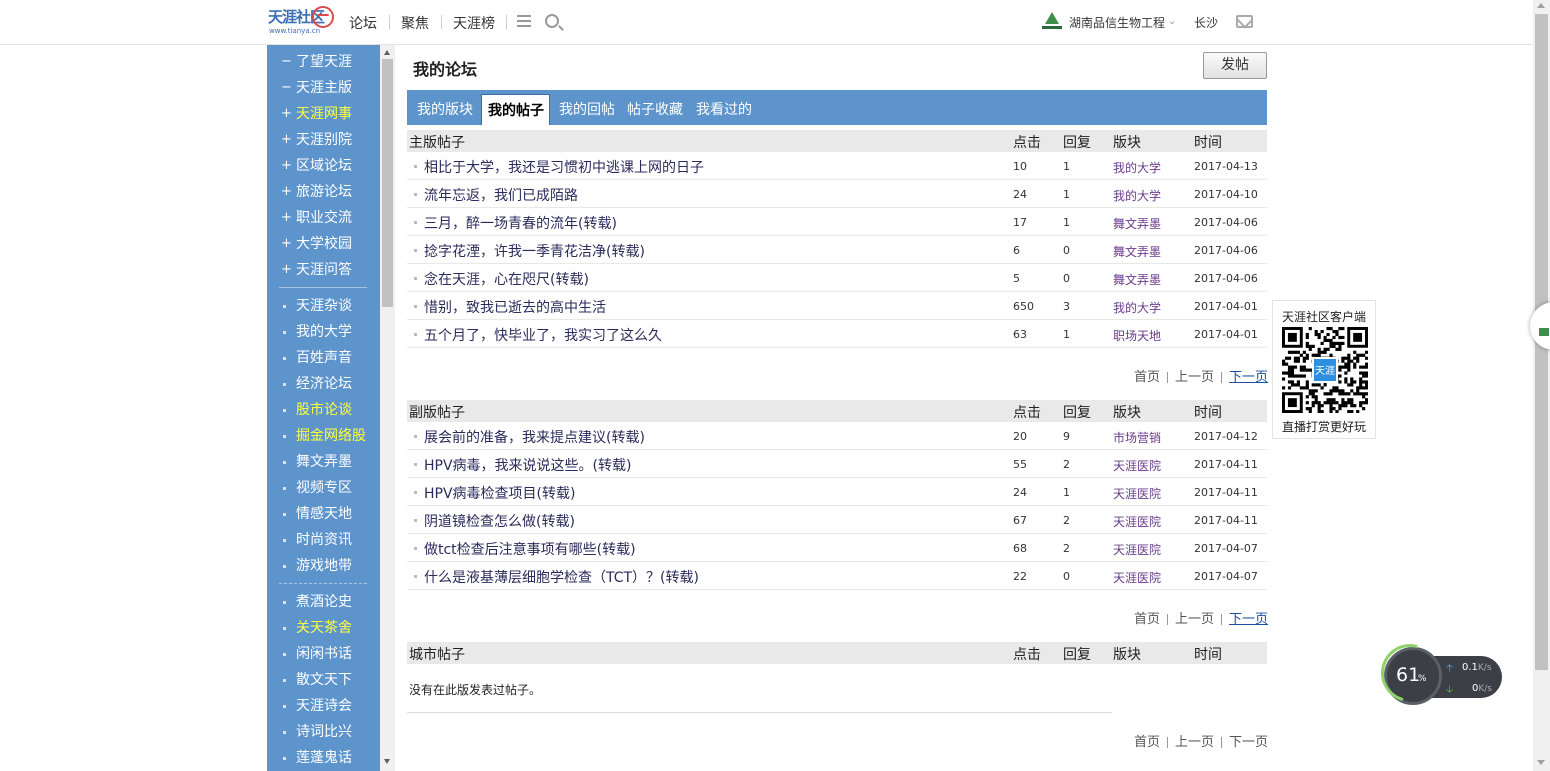 The width and height of the screenshot is (1550, 771). I want to click on sidebar-item: − 了望天涯, so click(323, 62).